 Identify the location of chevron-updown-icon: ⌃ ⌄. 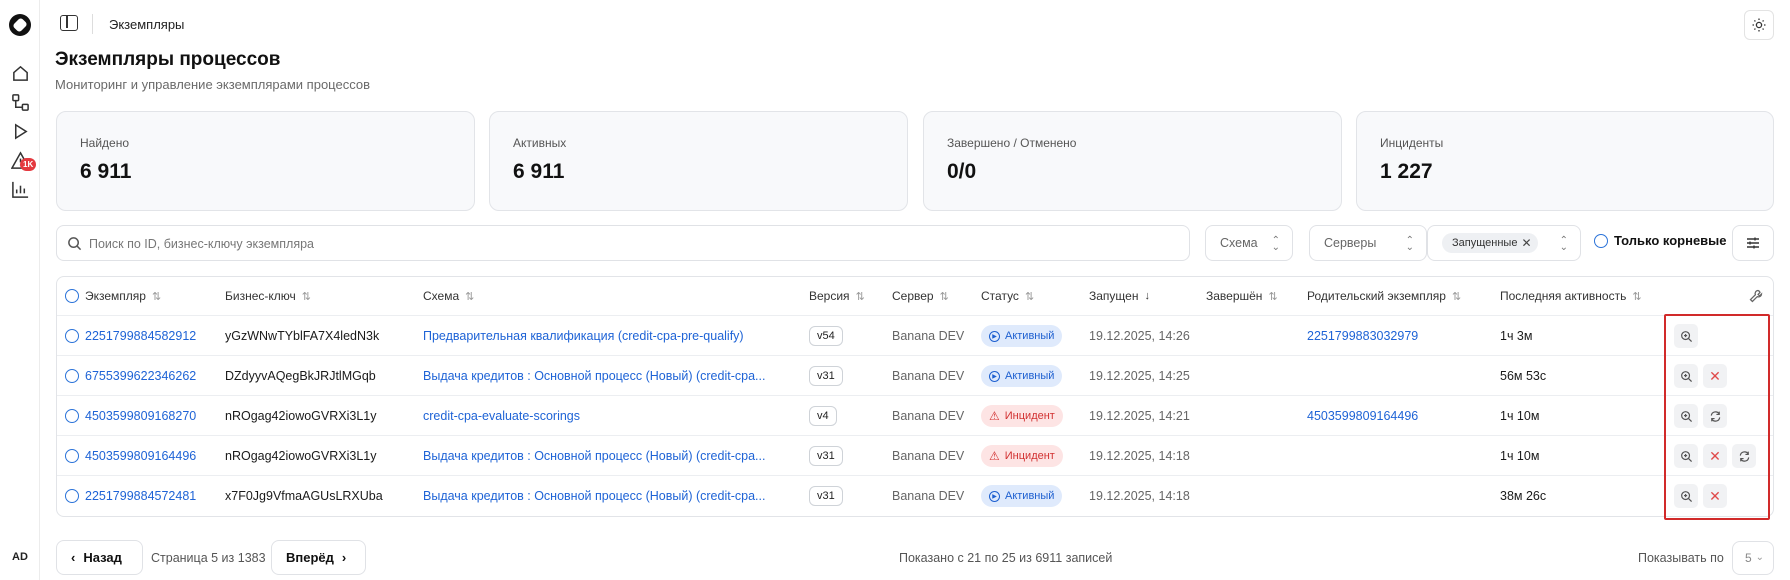
(1563, 244).